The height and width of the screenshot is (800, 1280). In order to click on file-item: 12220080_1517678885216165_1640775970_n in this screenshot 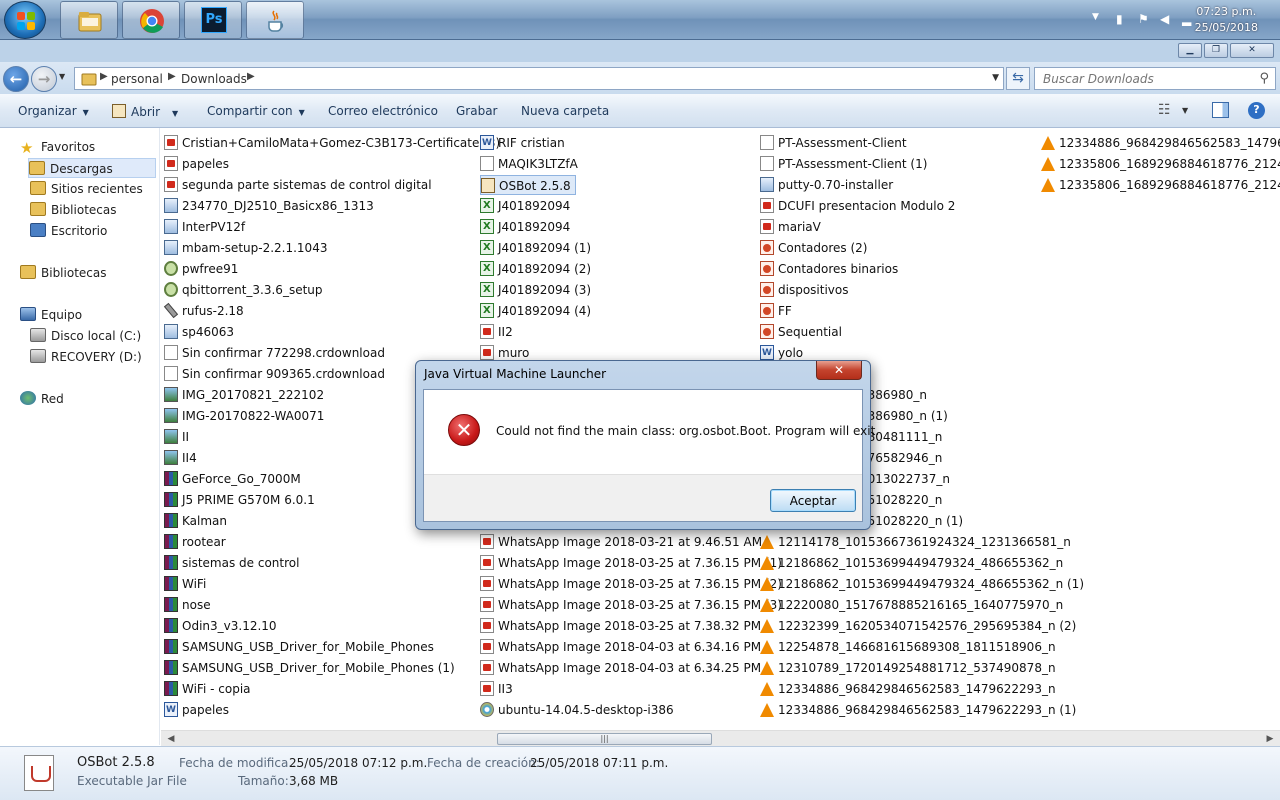, I will do `click(911, 605)`.